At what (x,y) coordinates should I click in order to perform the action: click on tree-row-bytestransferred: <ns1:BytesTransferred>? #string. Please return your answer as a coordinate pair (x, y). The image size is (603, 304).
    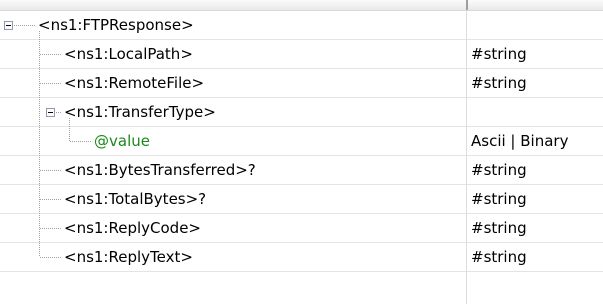
    Looking at the image, I should click on (301, 170).